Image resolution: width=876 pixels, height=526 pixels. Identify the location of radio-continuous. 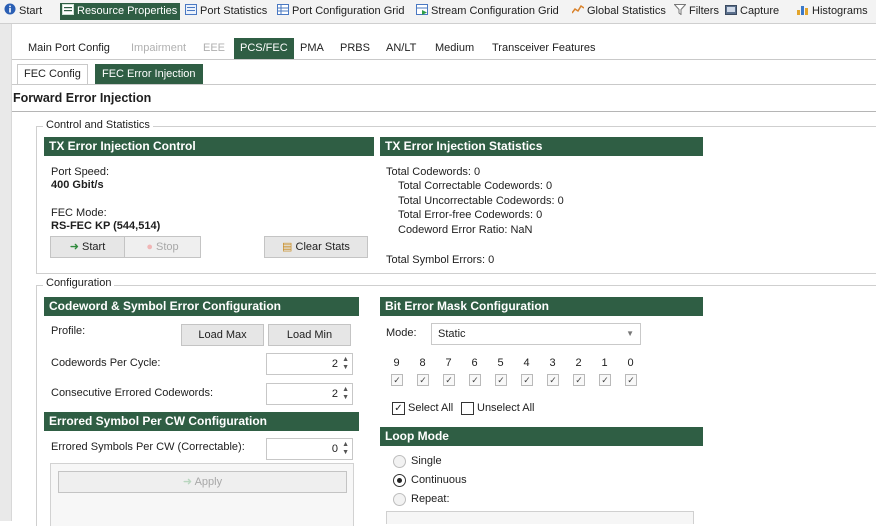
(399, 480).